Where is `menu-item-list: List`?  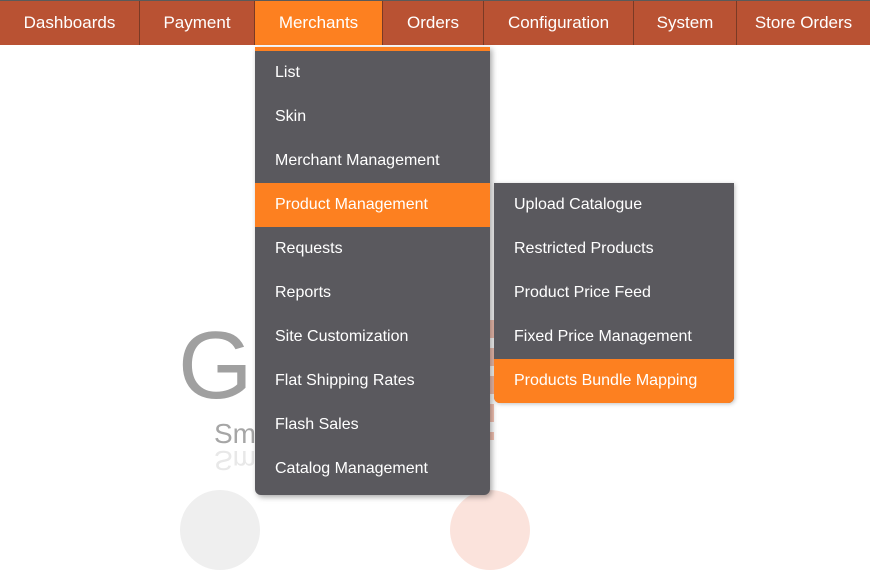 menu-item-list: List is located at coordinates (372, 73).